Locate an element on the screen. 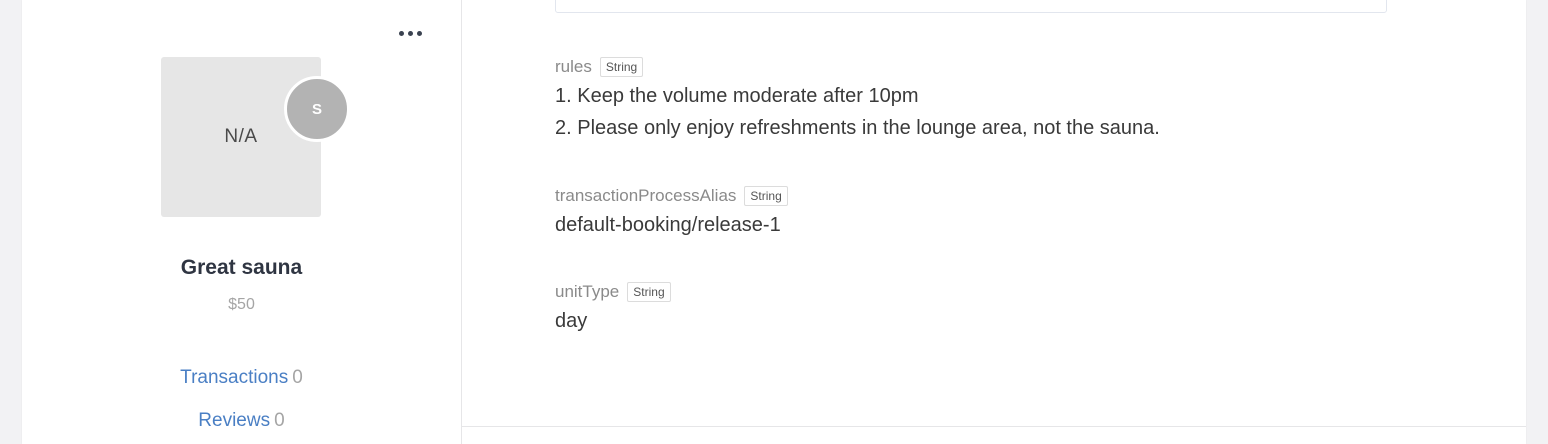  json-editor-field is located at coordinates (971, 6).